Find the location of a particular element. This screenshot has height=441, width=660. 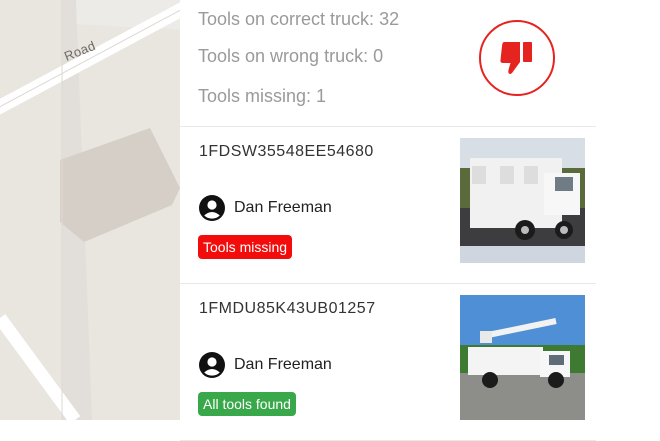

thumbs-down-button is located at coordinates (517, 58).